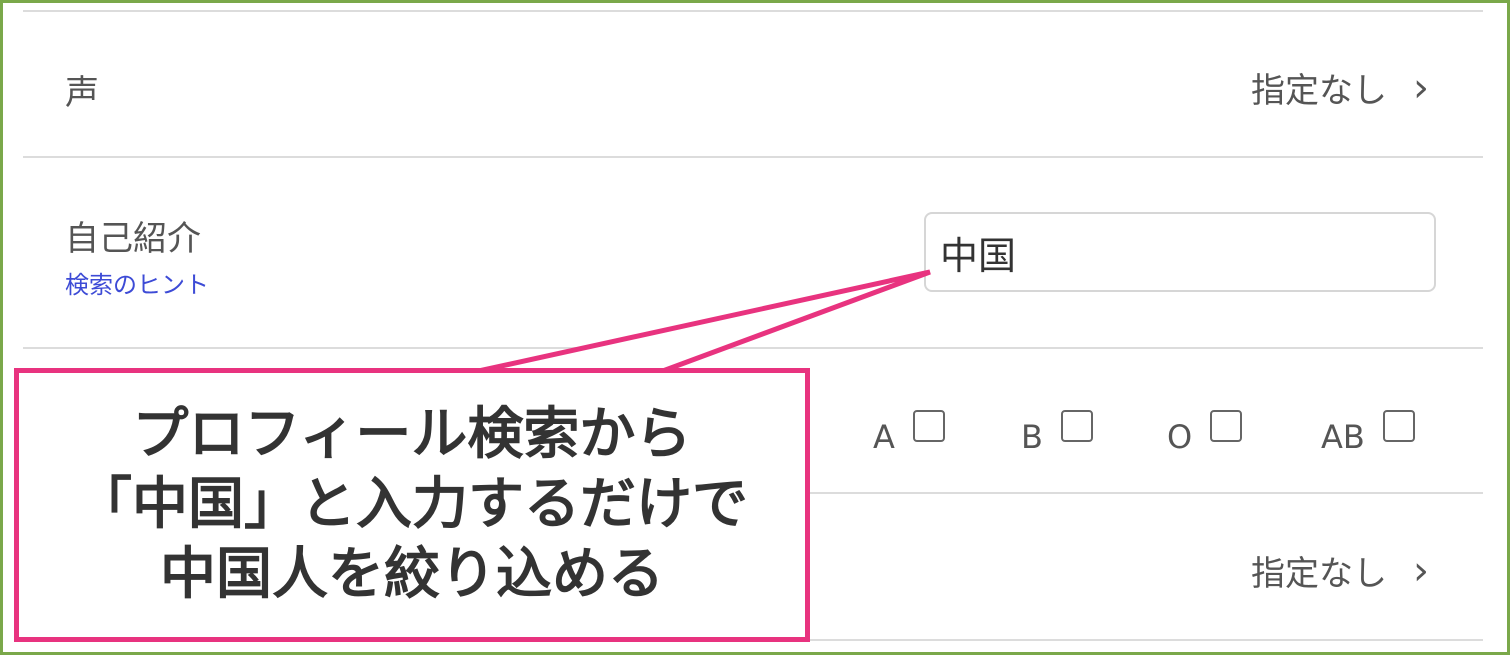  I want to click on callout-line: 「中国」と入力するだけで, so click(412, 504).